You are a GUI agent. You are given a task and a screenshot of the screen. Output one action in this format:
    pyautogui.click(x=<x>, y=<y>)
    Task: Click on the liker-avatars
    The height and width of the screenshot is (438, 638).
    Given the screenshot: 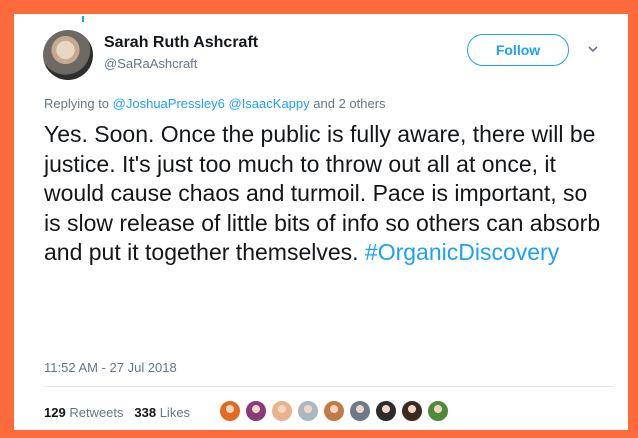 What is the action you would take?
    pyautogui.click(x=334, y=411)
    